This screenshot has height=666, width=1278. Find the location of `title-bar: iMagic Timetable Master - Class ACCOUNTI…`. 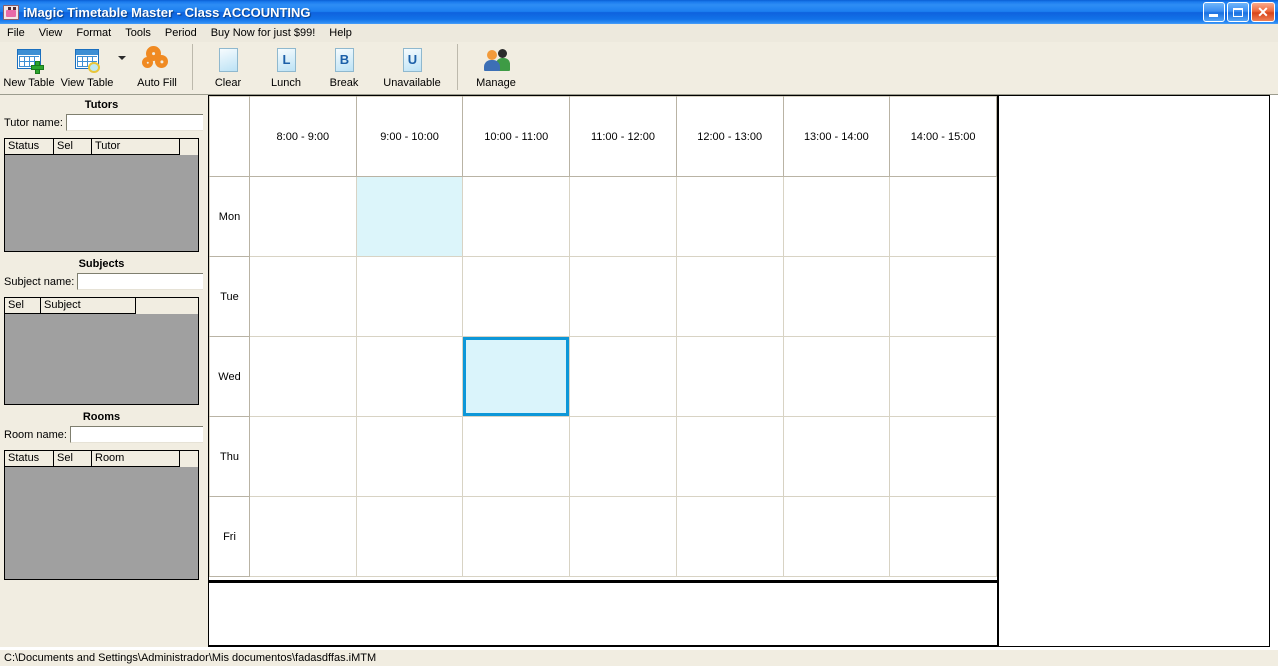

title-bar: iMagic Timetable Master - Class ACCOUNTI… is located at coordinates (639, 12).